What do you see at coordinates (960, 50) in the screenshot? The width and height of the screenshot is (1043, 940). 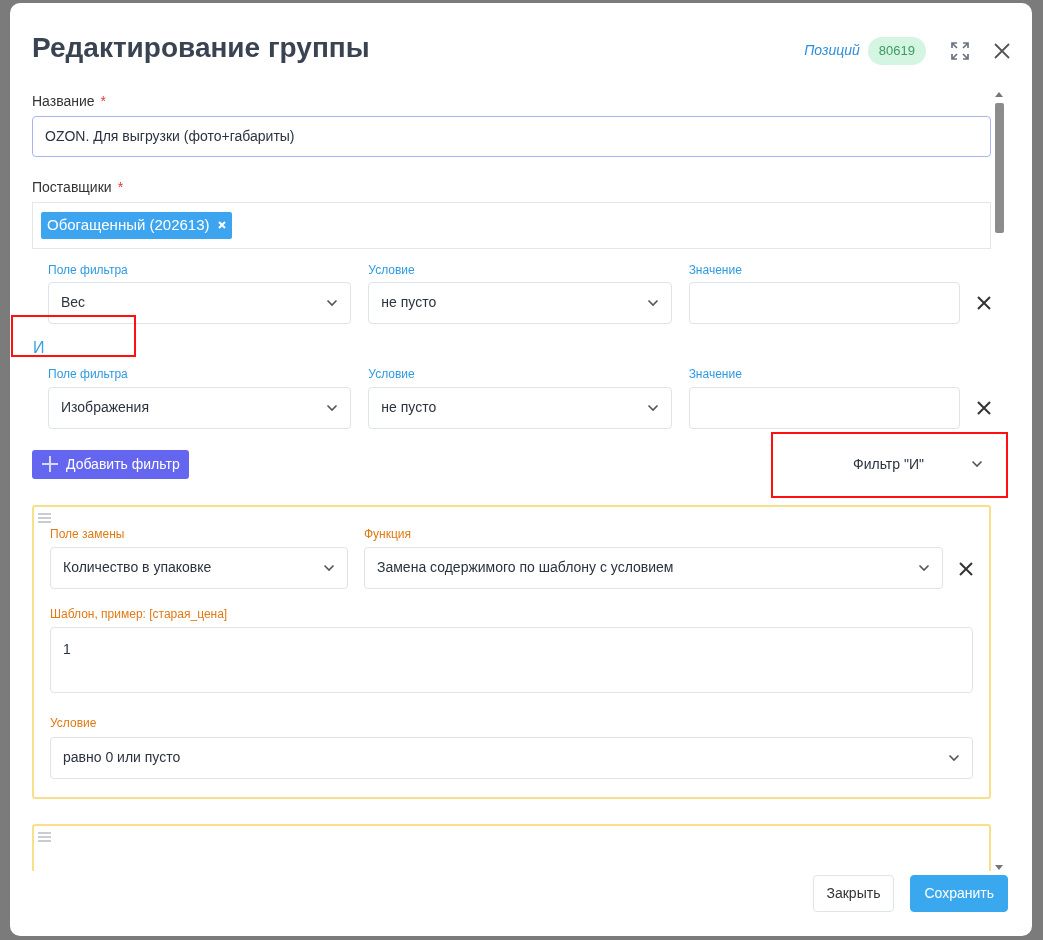 I see `expand-icon` at bounding box center [960, 50].